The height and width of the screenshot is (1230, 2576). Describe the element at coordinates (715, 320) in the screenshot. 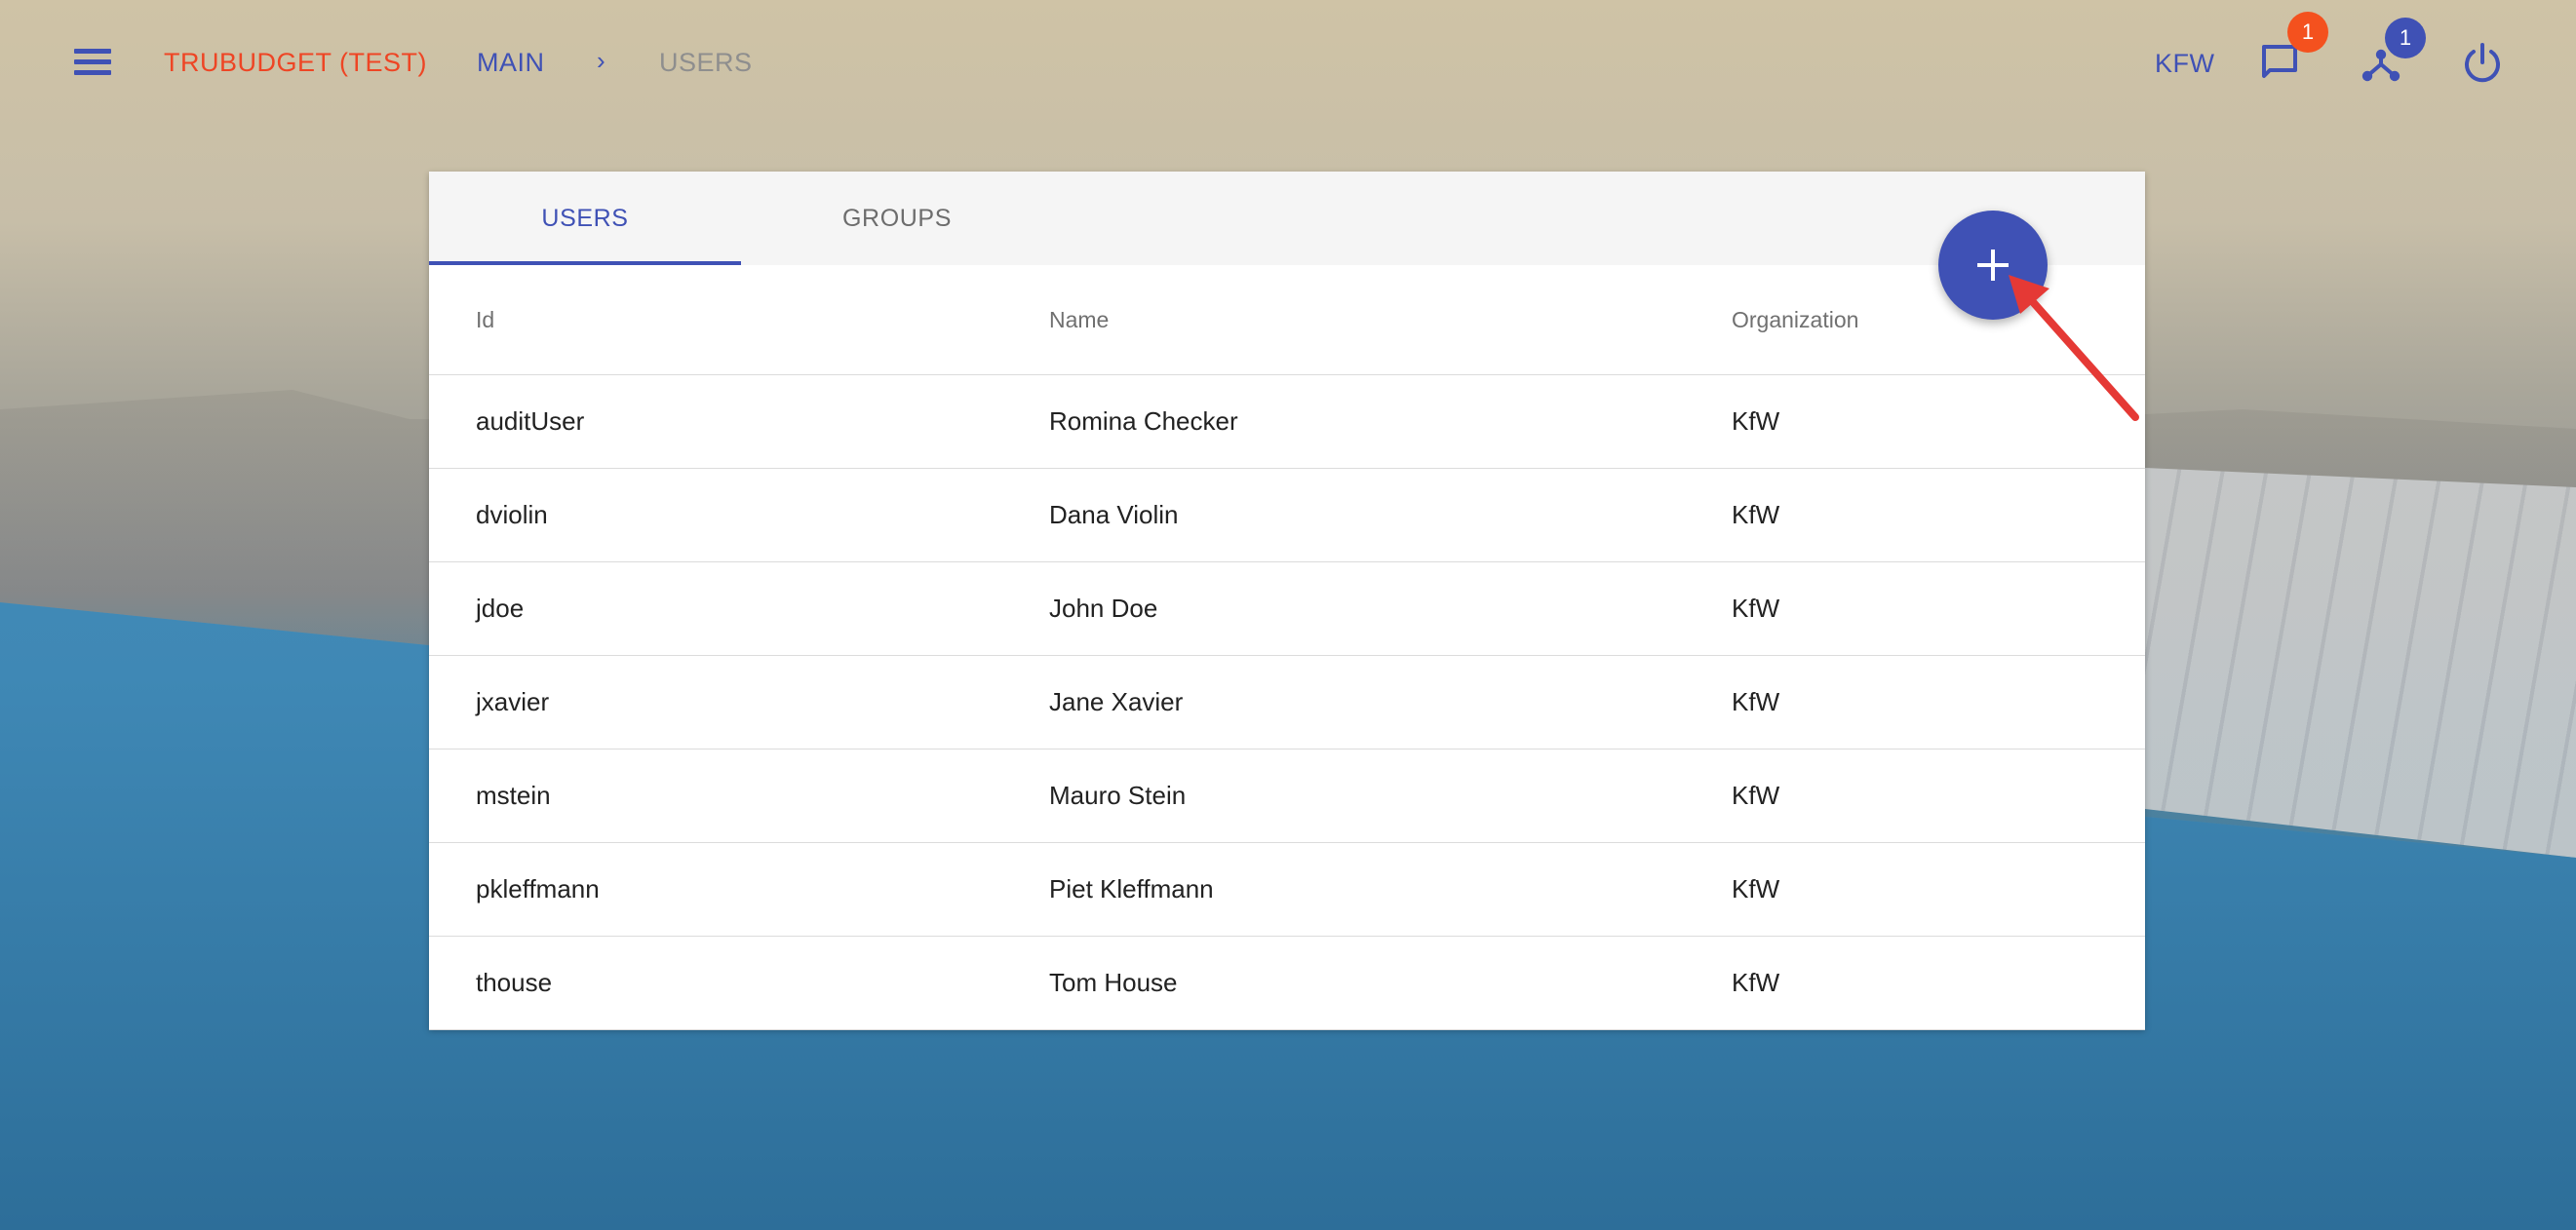

I see `column-header-id: Id` at that location.